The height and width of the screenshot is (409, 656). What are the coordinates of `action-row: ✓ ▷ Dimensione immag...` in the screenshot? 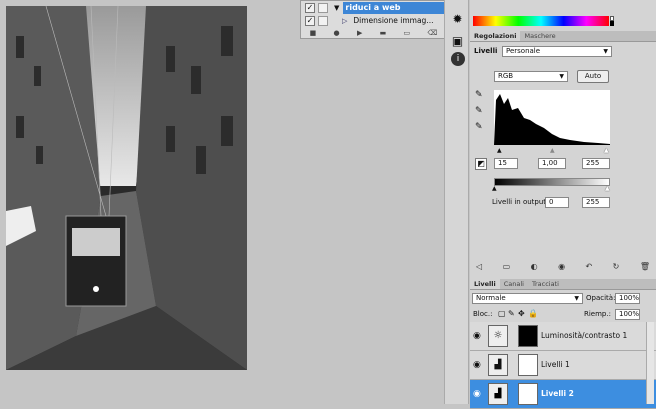 It's located at (373, 20).